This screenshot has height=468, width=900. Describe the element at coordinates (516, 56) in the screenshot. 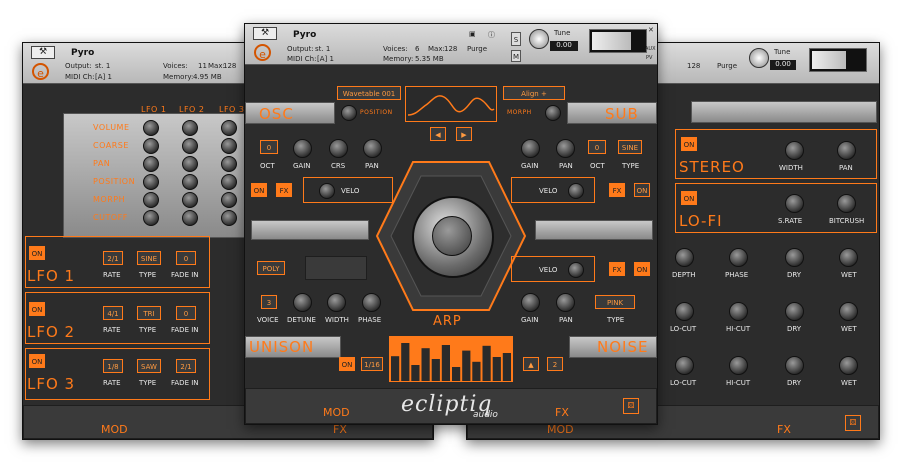

I see `mute-button: M` at that location.